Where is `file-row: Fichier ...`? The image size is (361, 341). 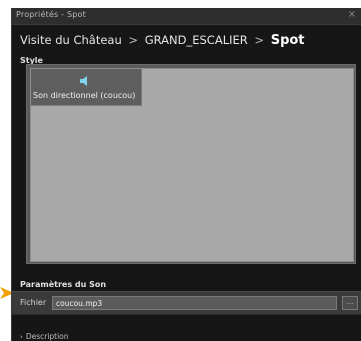
file-row: Fichier ... is located at coordinates (186, 303).